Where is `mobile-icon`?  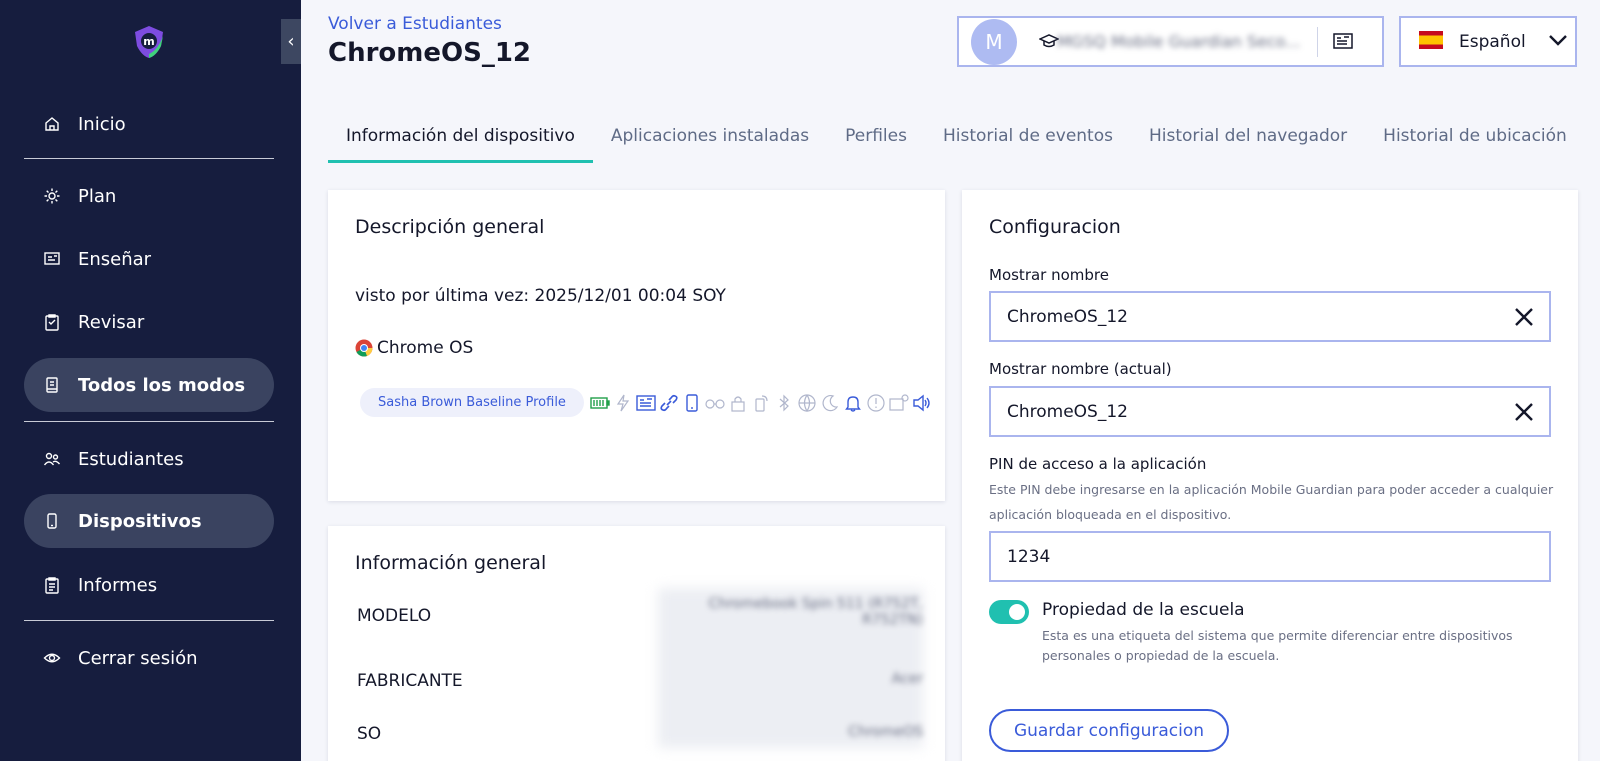
mobile-icon is located at coordinates (692, 403).